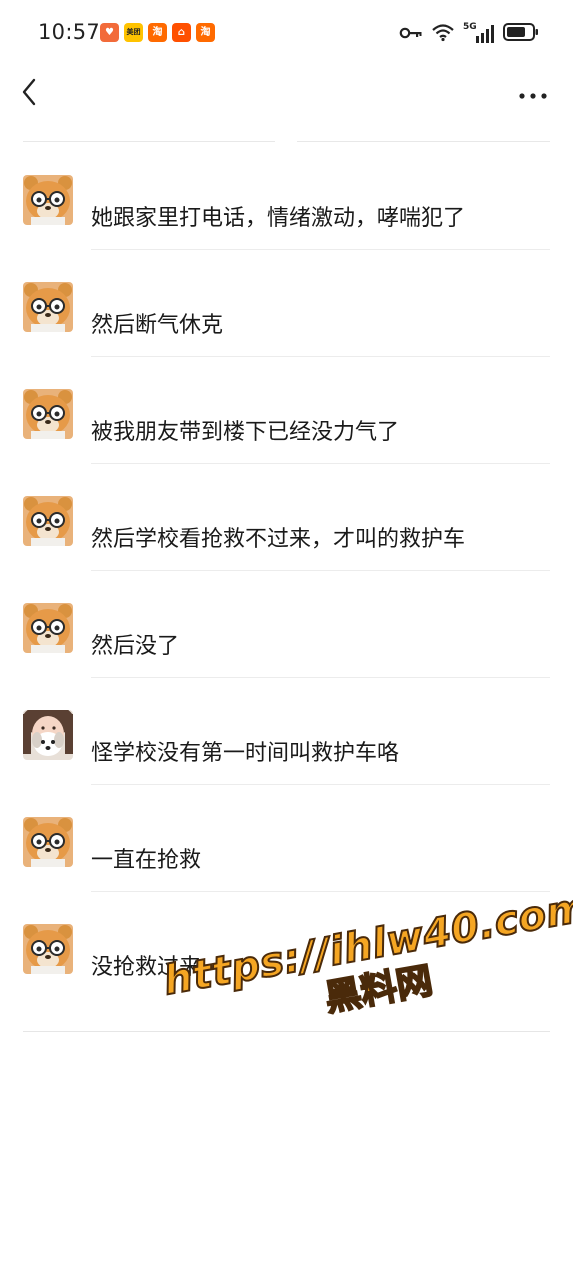 Image resolution: width=573 pixels, height=1280 pixels. What do you see at coordinates (521, 34) in the screenshot?
I see `battery-icon` at bounding box center [521, 34].